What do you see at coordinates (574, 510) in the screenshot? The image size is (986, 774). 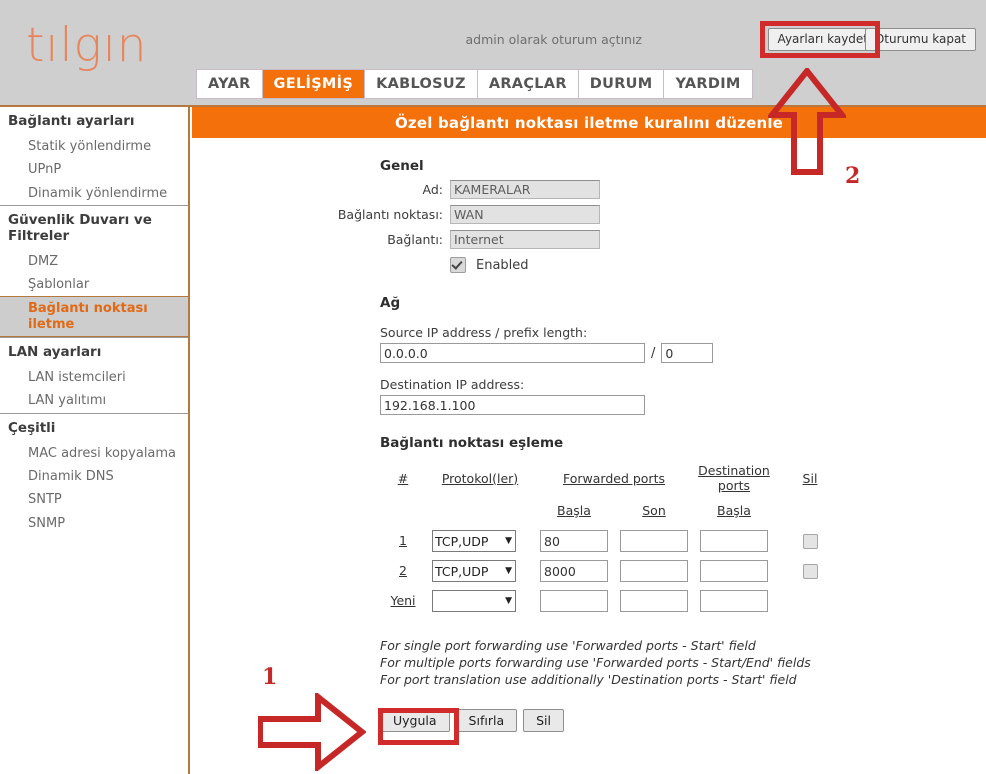 I see `th-forwarded-start: Başla` at bounding box center [574, 510].